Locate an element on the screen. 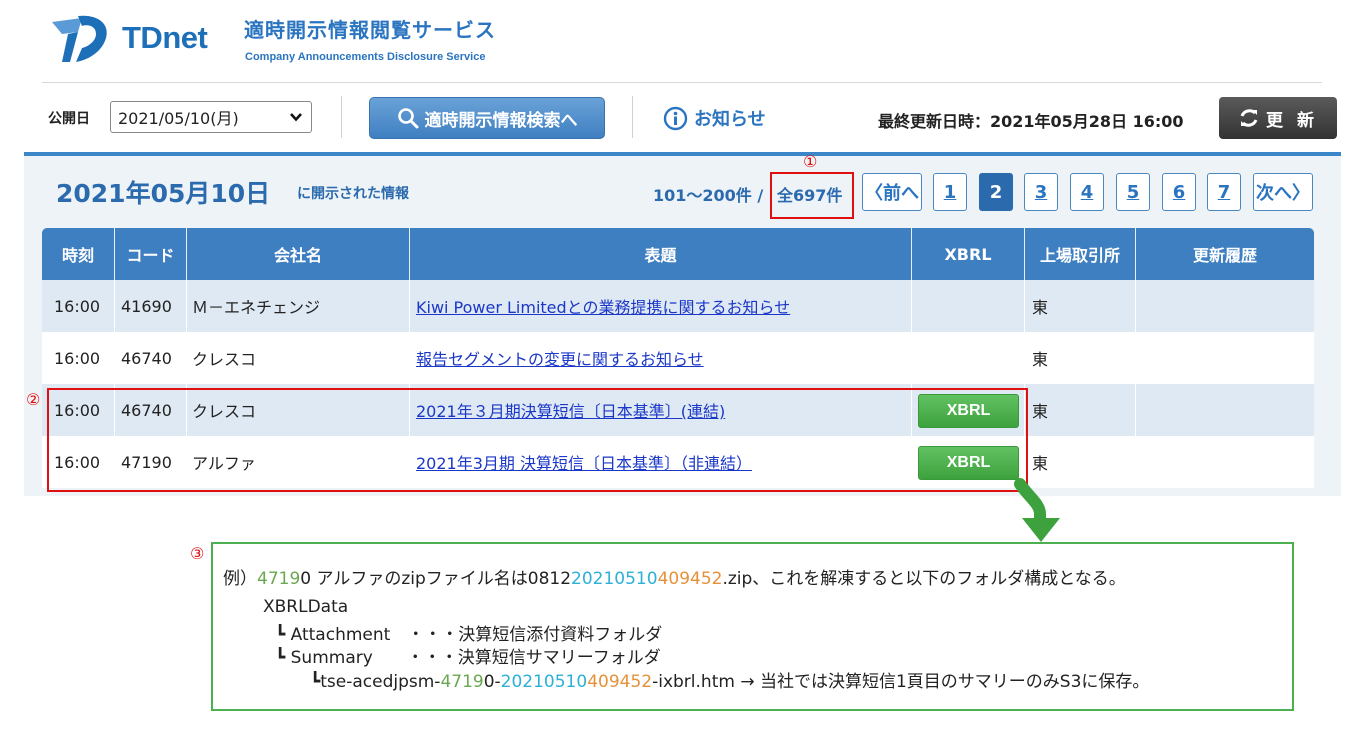  chevron-down-icon is located at coordinates (296, 117).